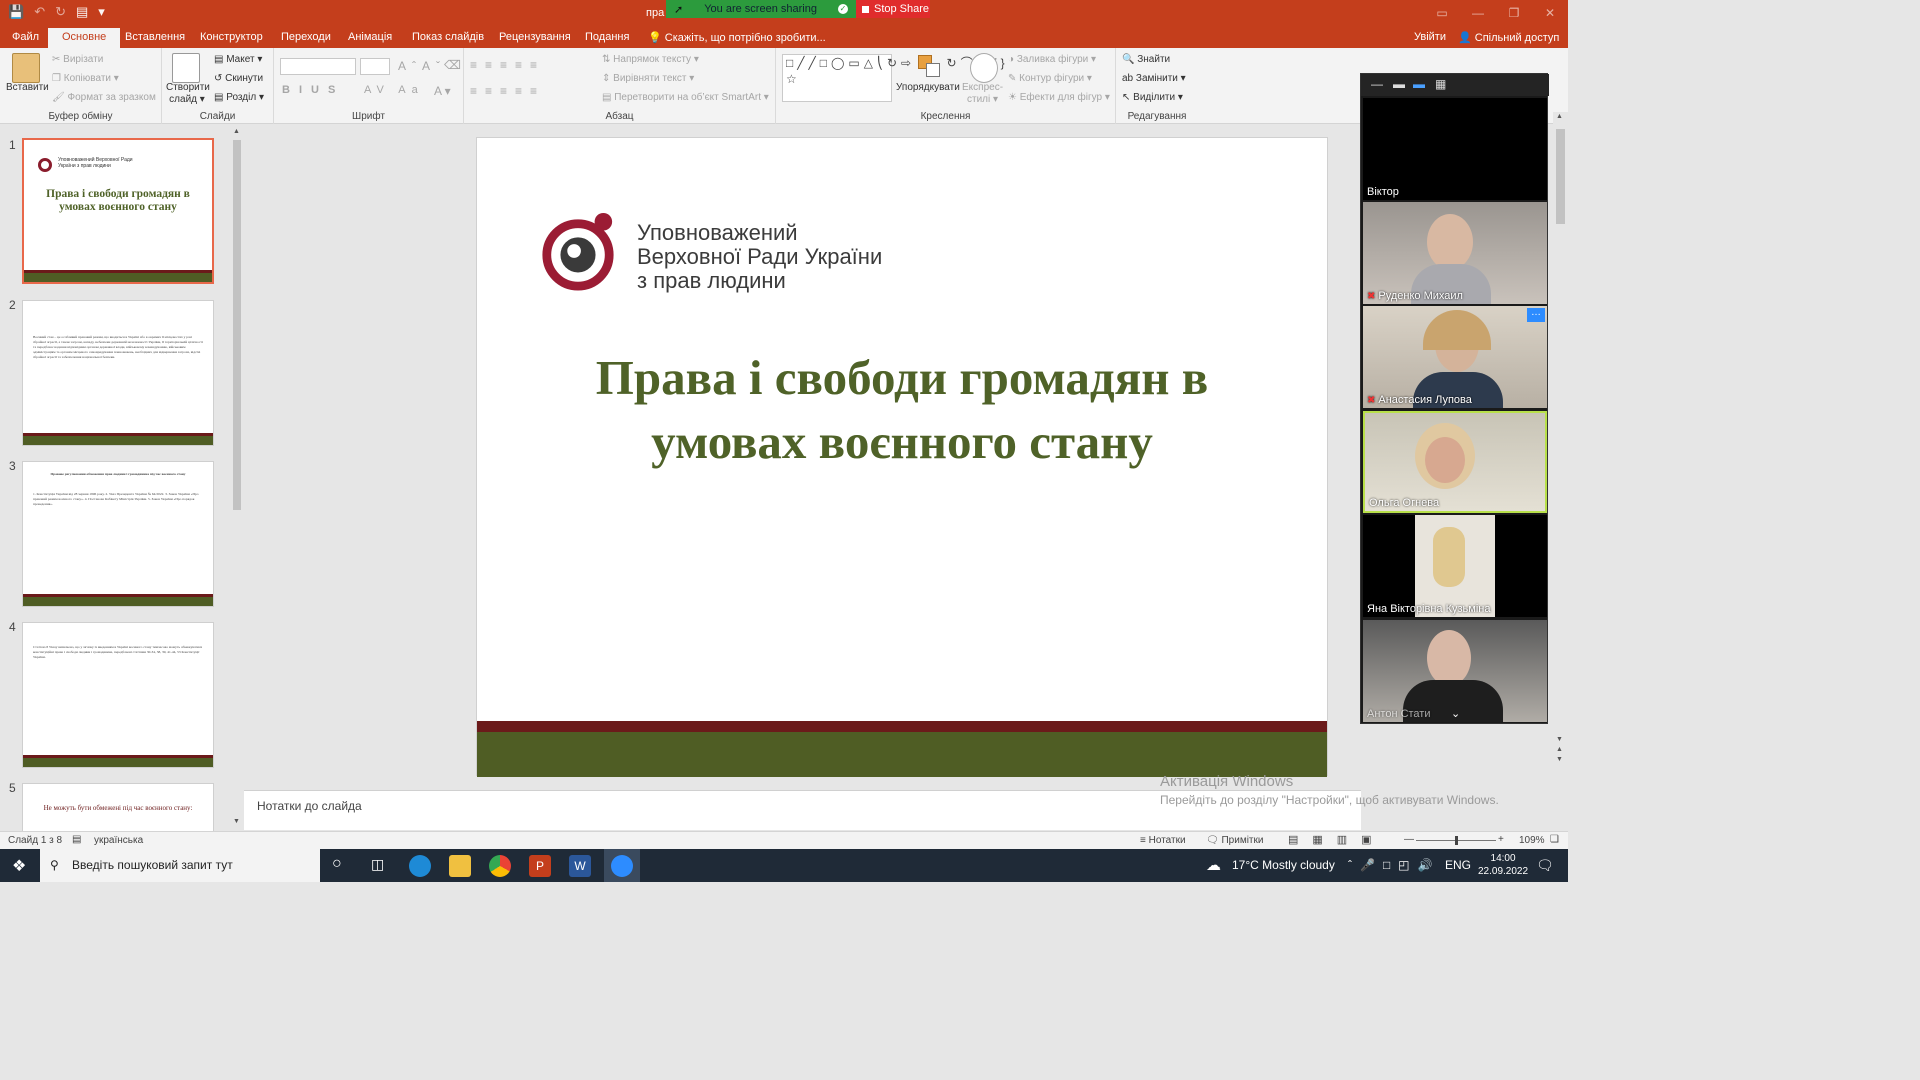 The height and width of the screenshot is (1080, 1920). Describe the element at coordinates (1213, 865) in the screenshot. I see `weather-icon: ☁` at that location.